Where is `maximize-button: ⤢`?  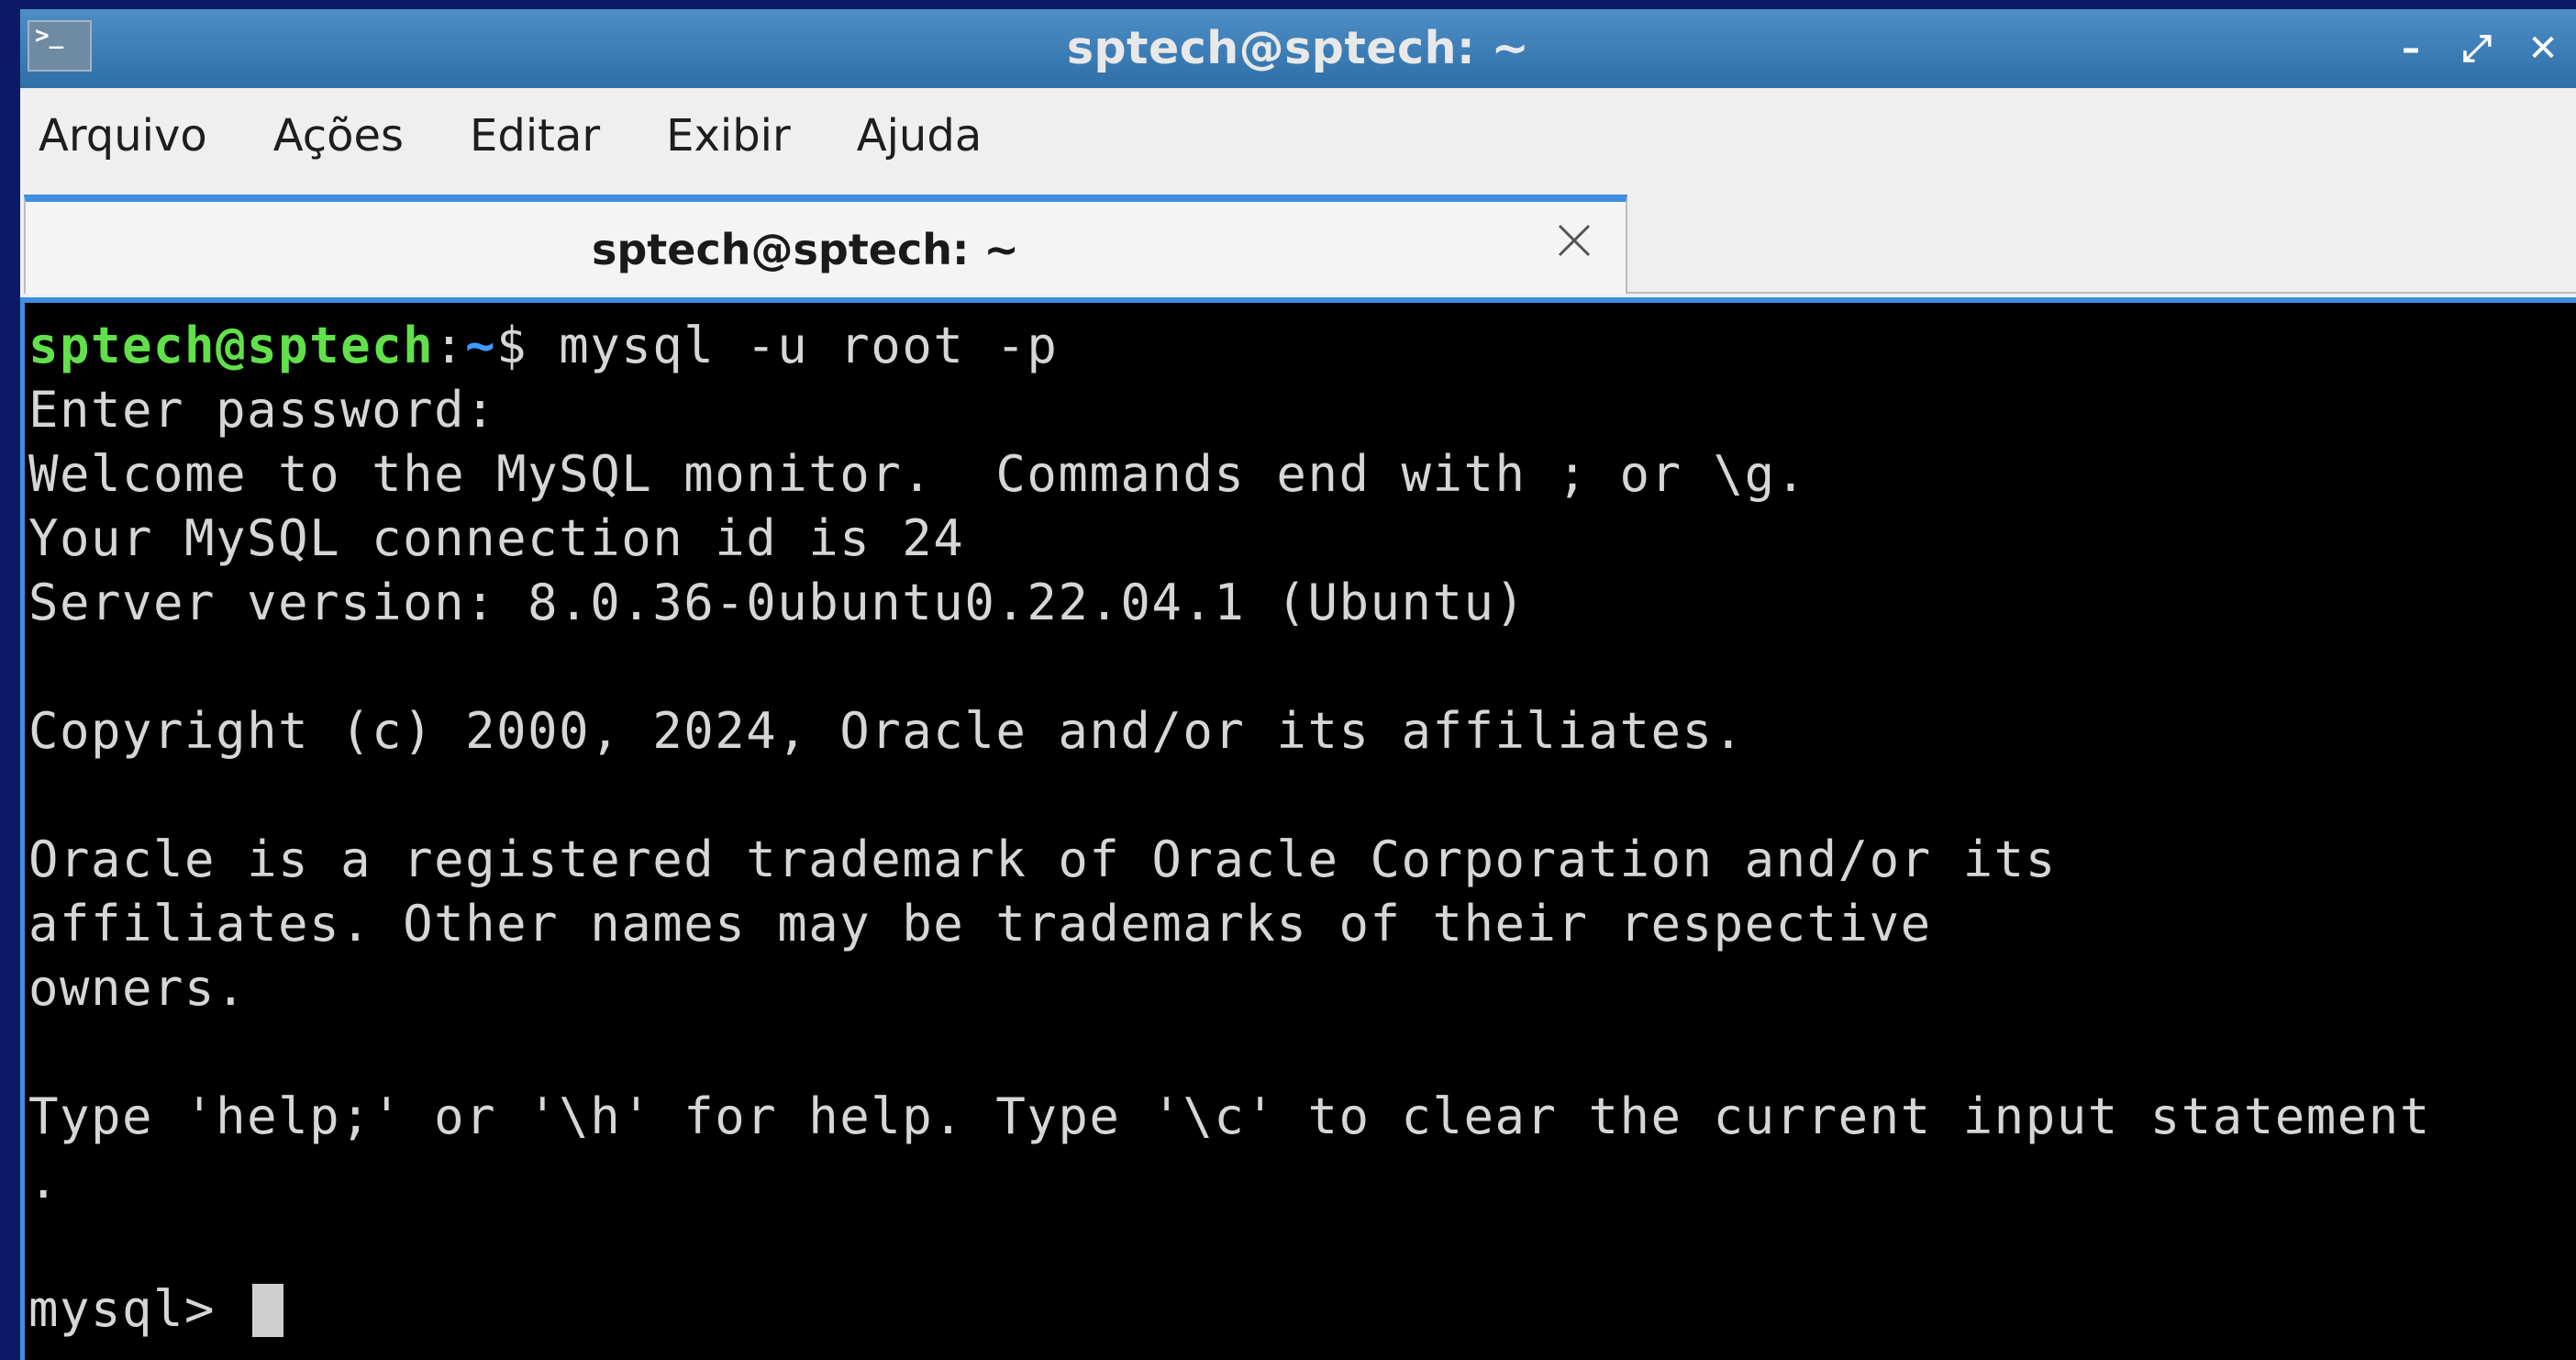 maximize-button: ⤢ is located at coordinates (2477, 48).